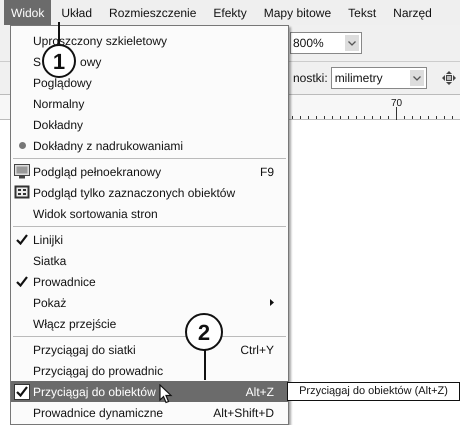  I want to click on menu-item-label: S, so click(37, 61).